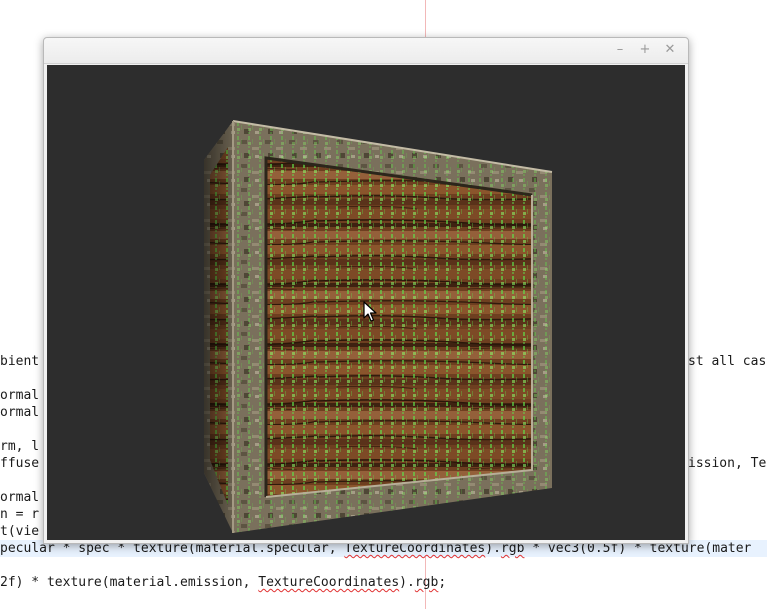  Describe the element at coordinates (727, 463) in the screenshot. I see `code-line-overflow: ission, Te` at that location.